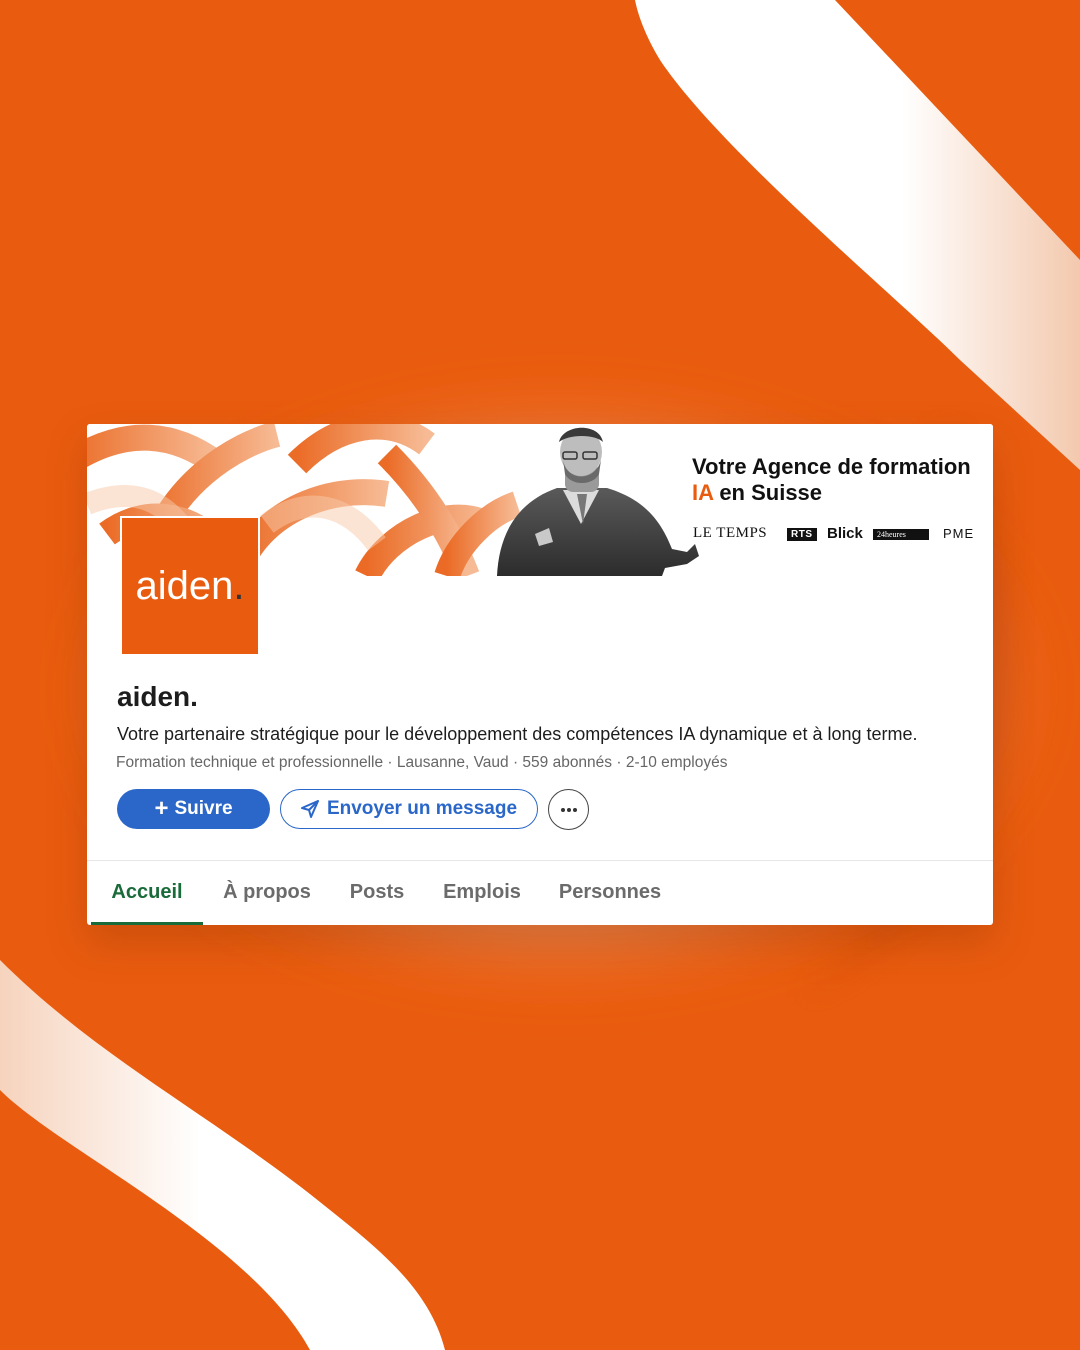  What do you see at coordinates (157, 696) in the screenshot?
I see `company-name: aiden.` at bounding box center [157, 696].